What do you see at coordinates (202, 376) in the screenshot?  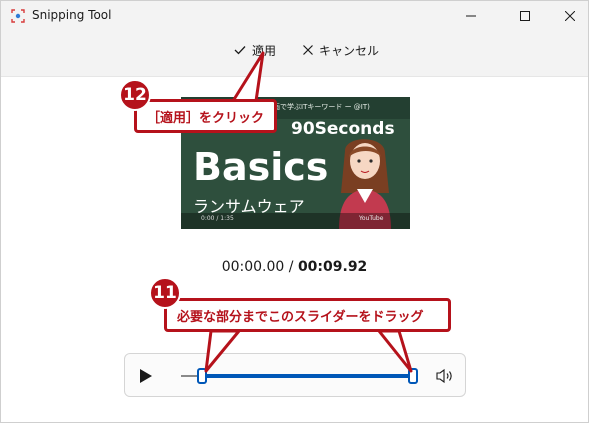 I see `trim-start-handle` at bounding box center [202, 376].